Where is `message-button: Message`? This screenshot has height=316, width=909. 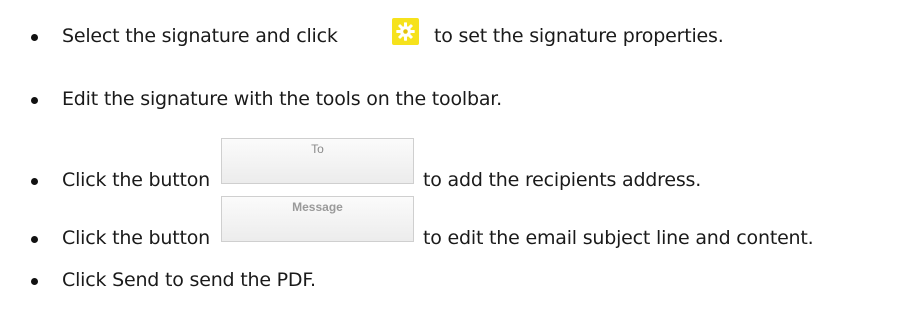 message-button: Message is located at coordinates (317, 219).